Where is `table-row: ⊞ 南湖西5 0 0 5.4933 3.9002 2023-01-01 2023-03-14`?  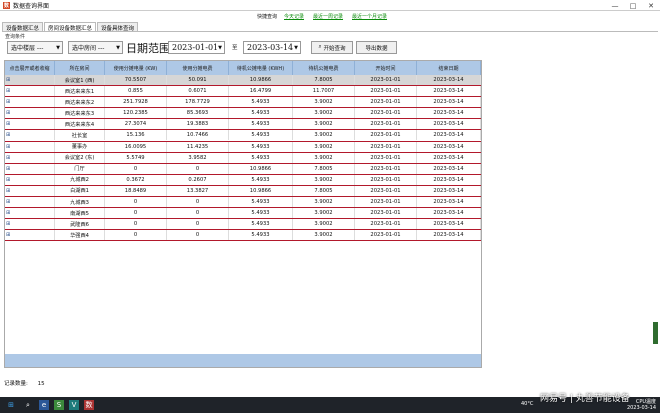
table-row: ⊞ 南湖西5 0 0 5.4933 3.9002 2023-01-01 2023-03-14 is located at coordinates (243, 214).